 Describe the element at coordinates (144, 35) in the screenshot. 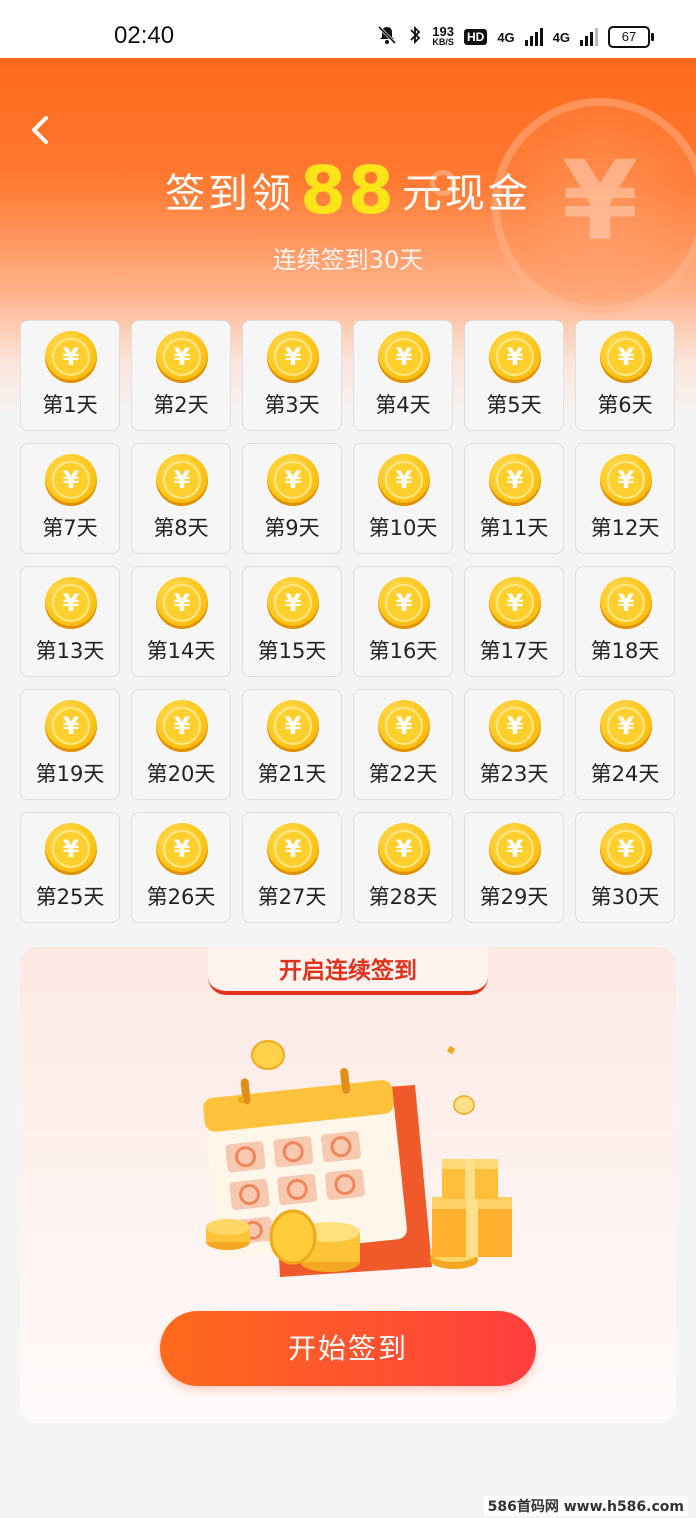

I see `status-time: 02:40` at that location.